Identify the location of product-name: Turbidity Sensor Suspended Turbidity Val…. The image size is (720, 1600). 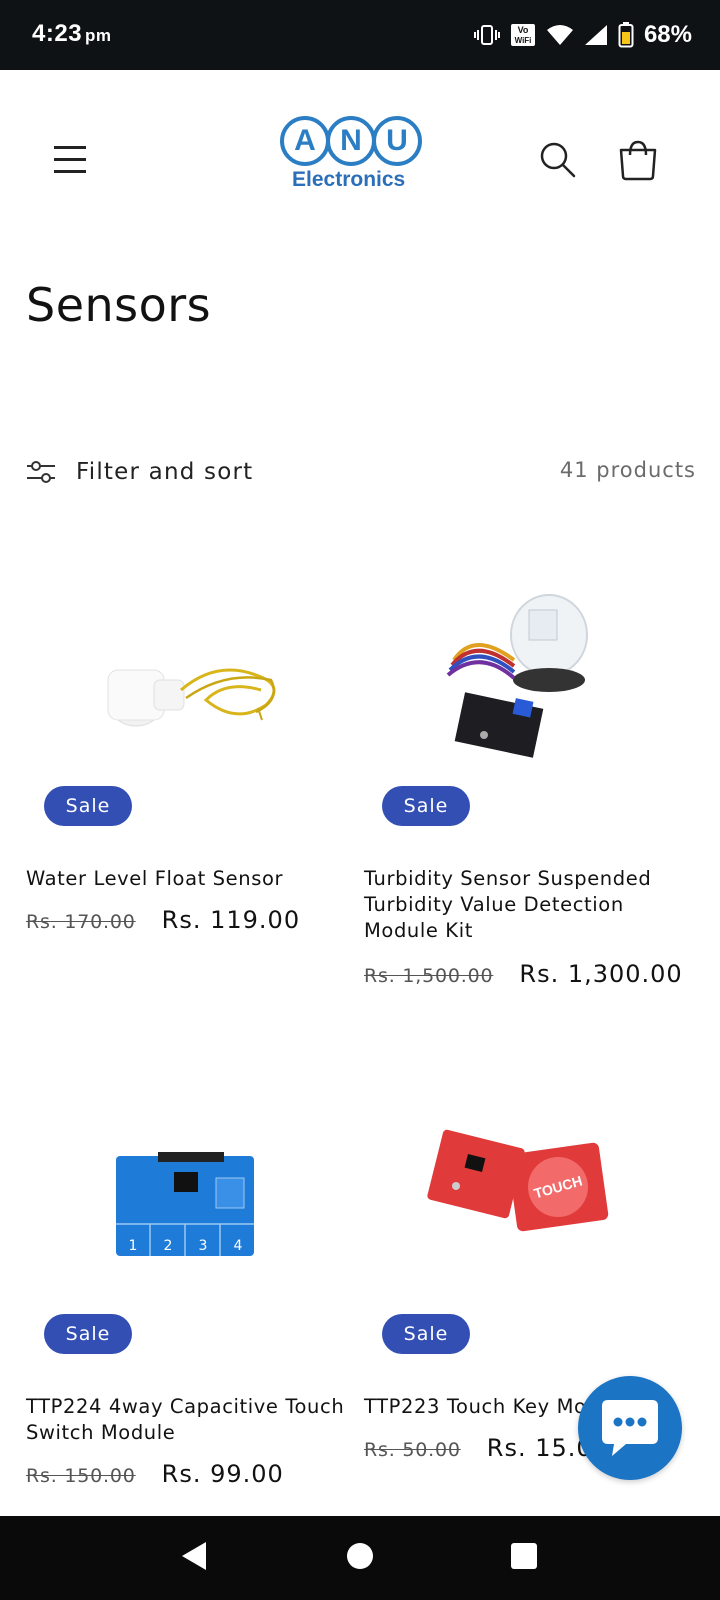
(524, 905).